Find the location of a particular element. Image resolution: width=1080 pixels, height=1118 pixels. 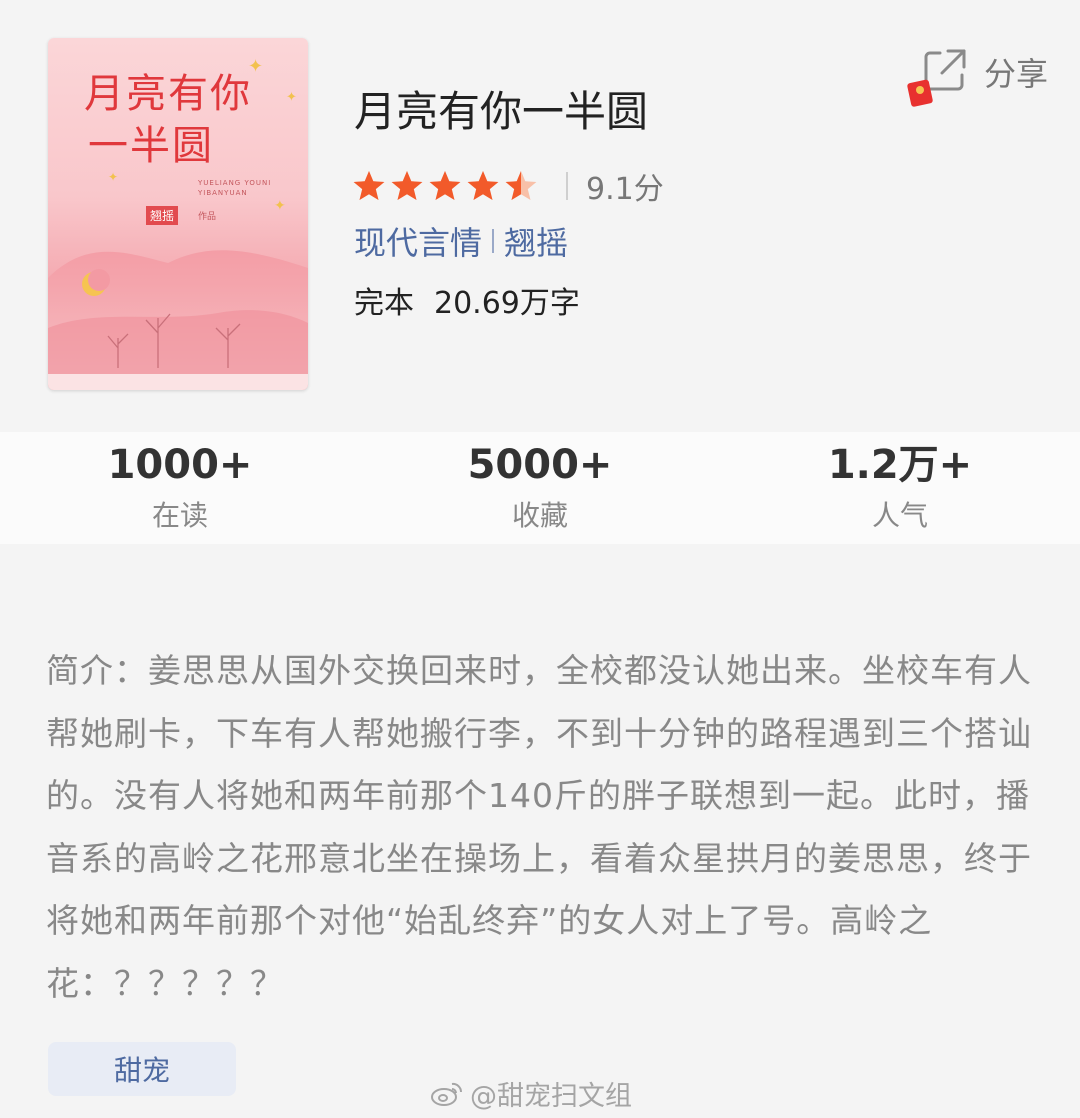

rating-divider is located at coordinates (567, 186).